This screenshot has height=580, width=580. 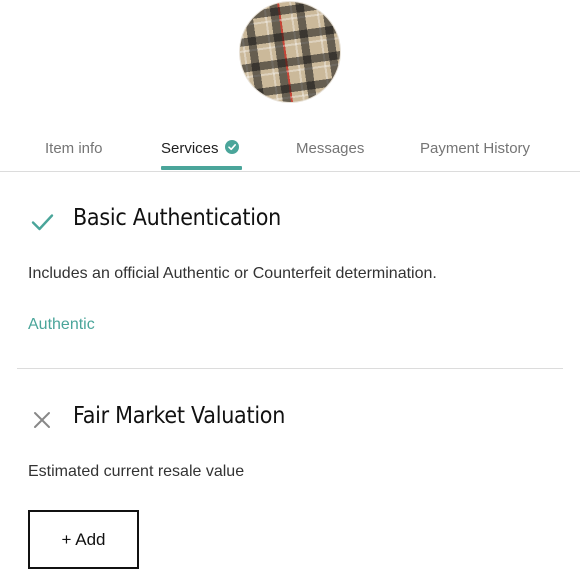 What do you see at coordinates (290, 54) in the screenshot?
I see `item-avatar` at bounding box center [290, 54].